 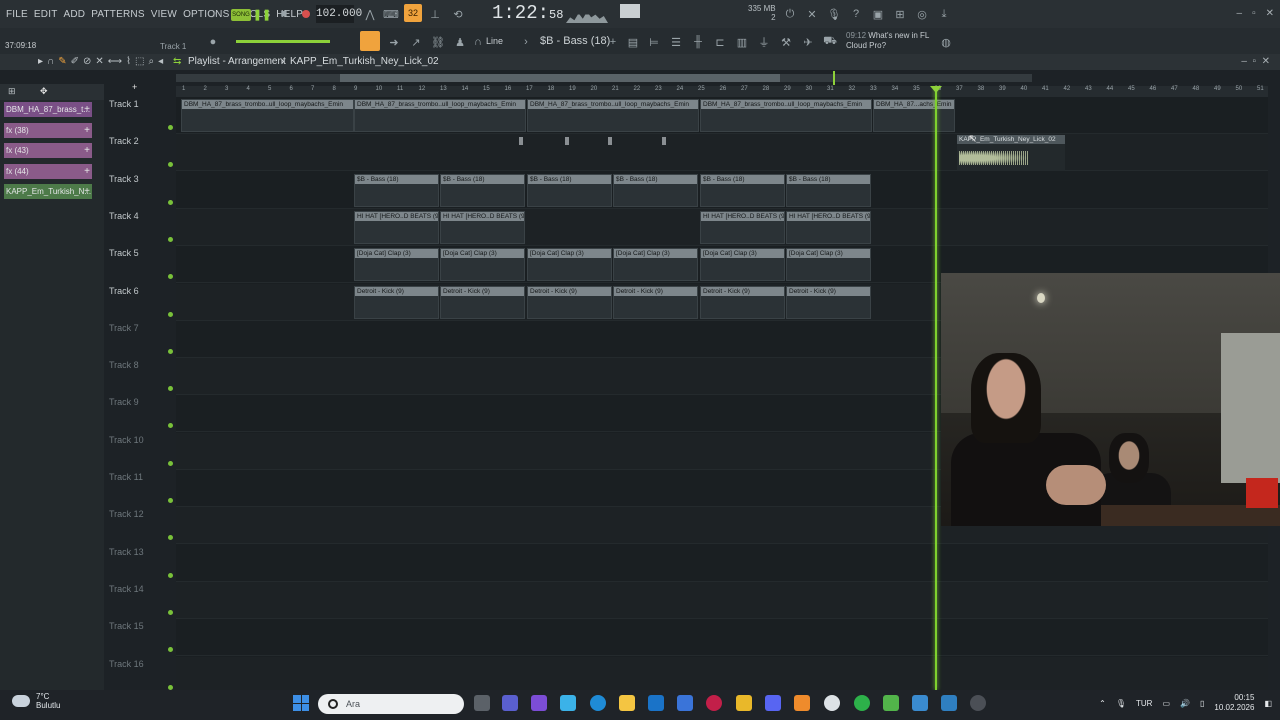 I want to click on channel-rack-icon: ☰, so click(x=676, y=42).